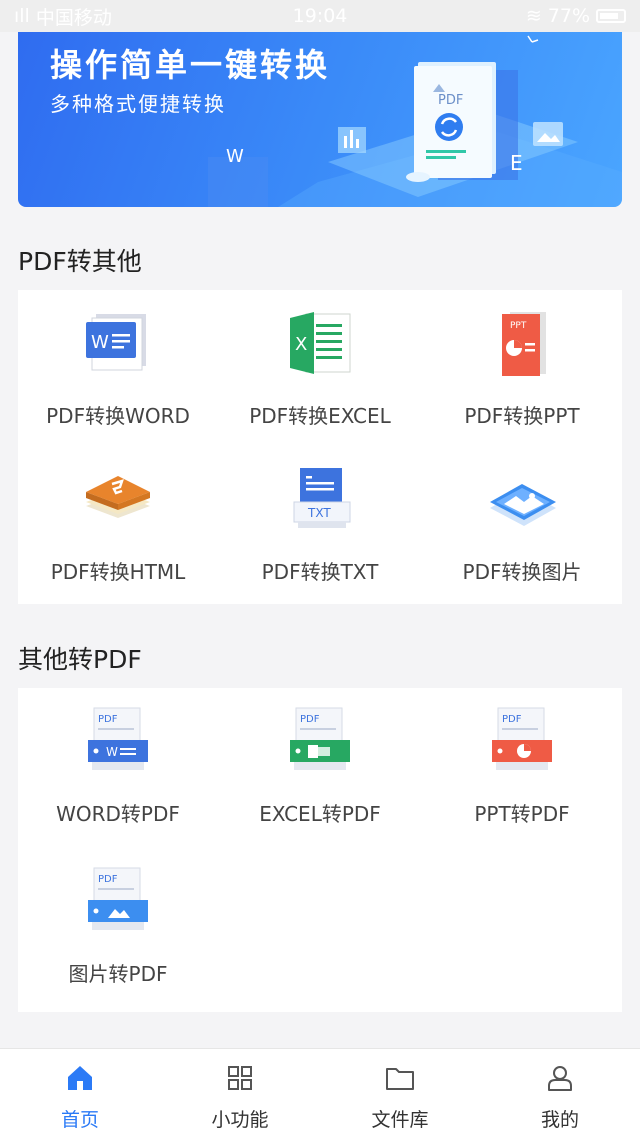 This screenshot has width=640, height=1138. Describe the element at coordinates (611, 16) in the screenshot. I see `battery-icon` at that location.